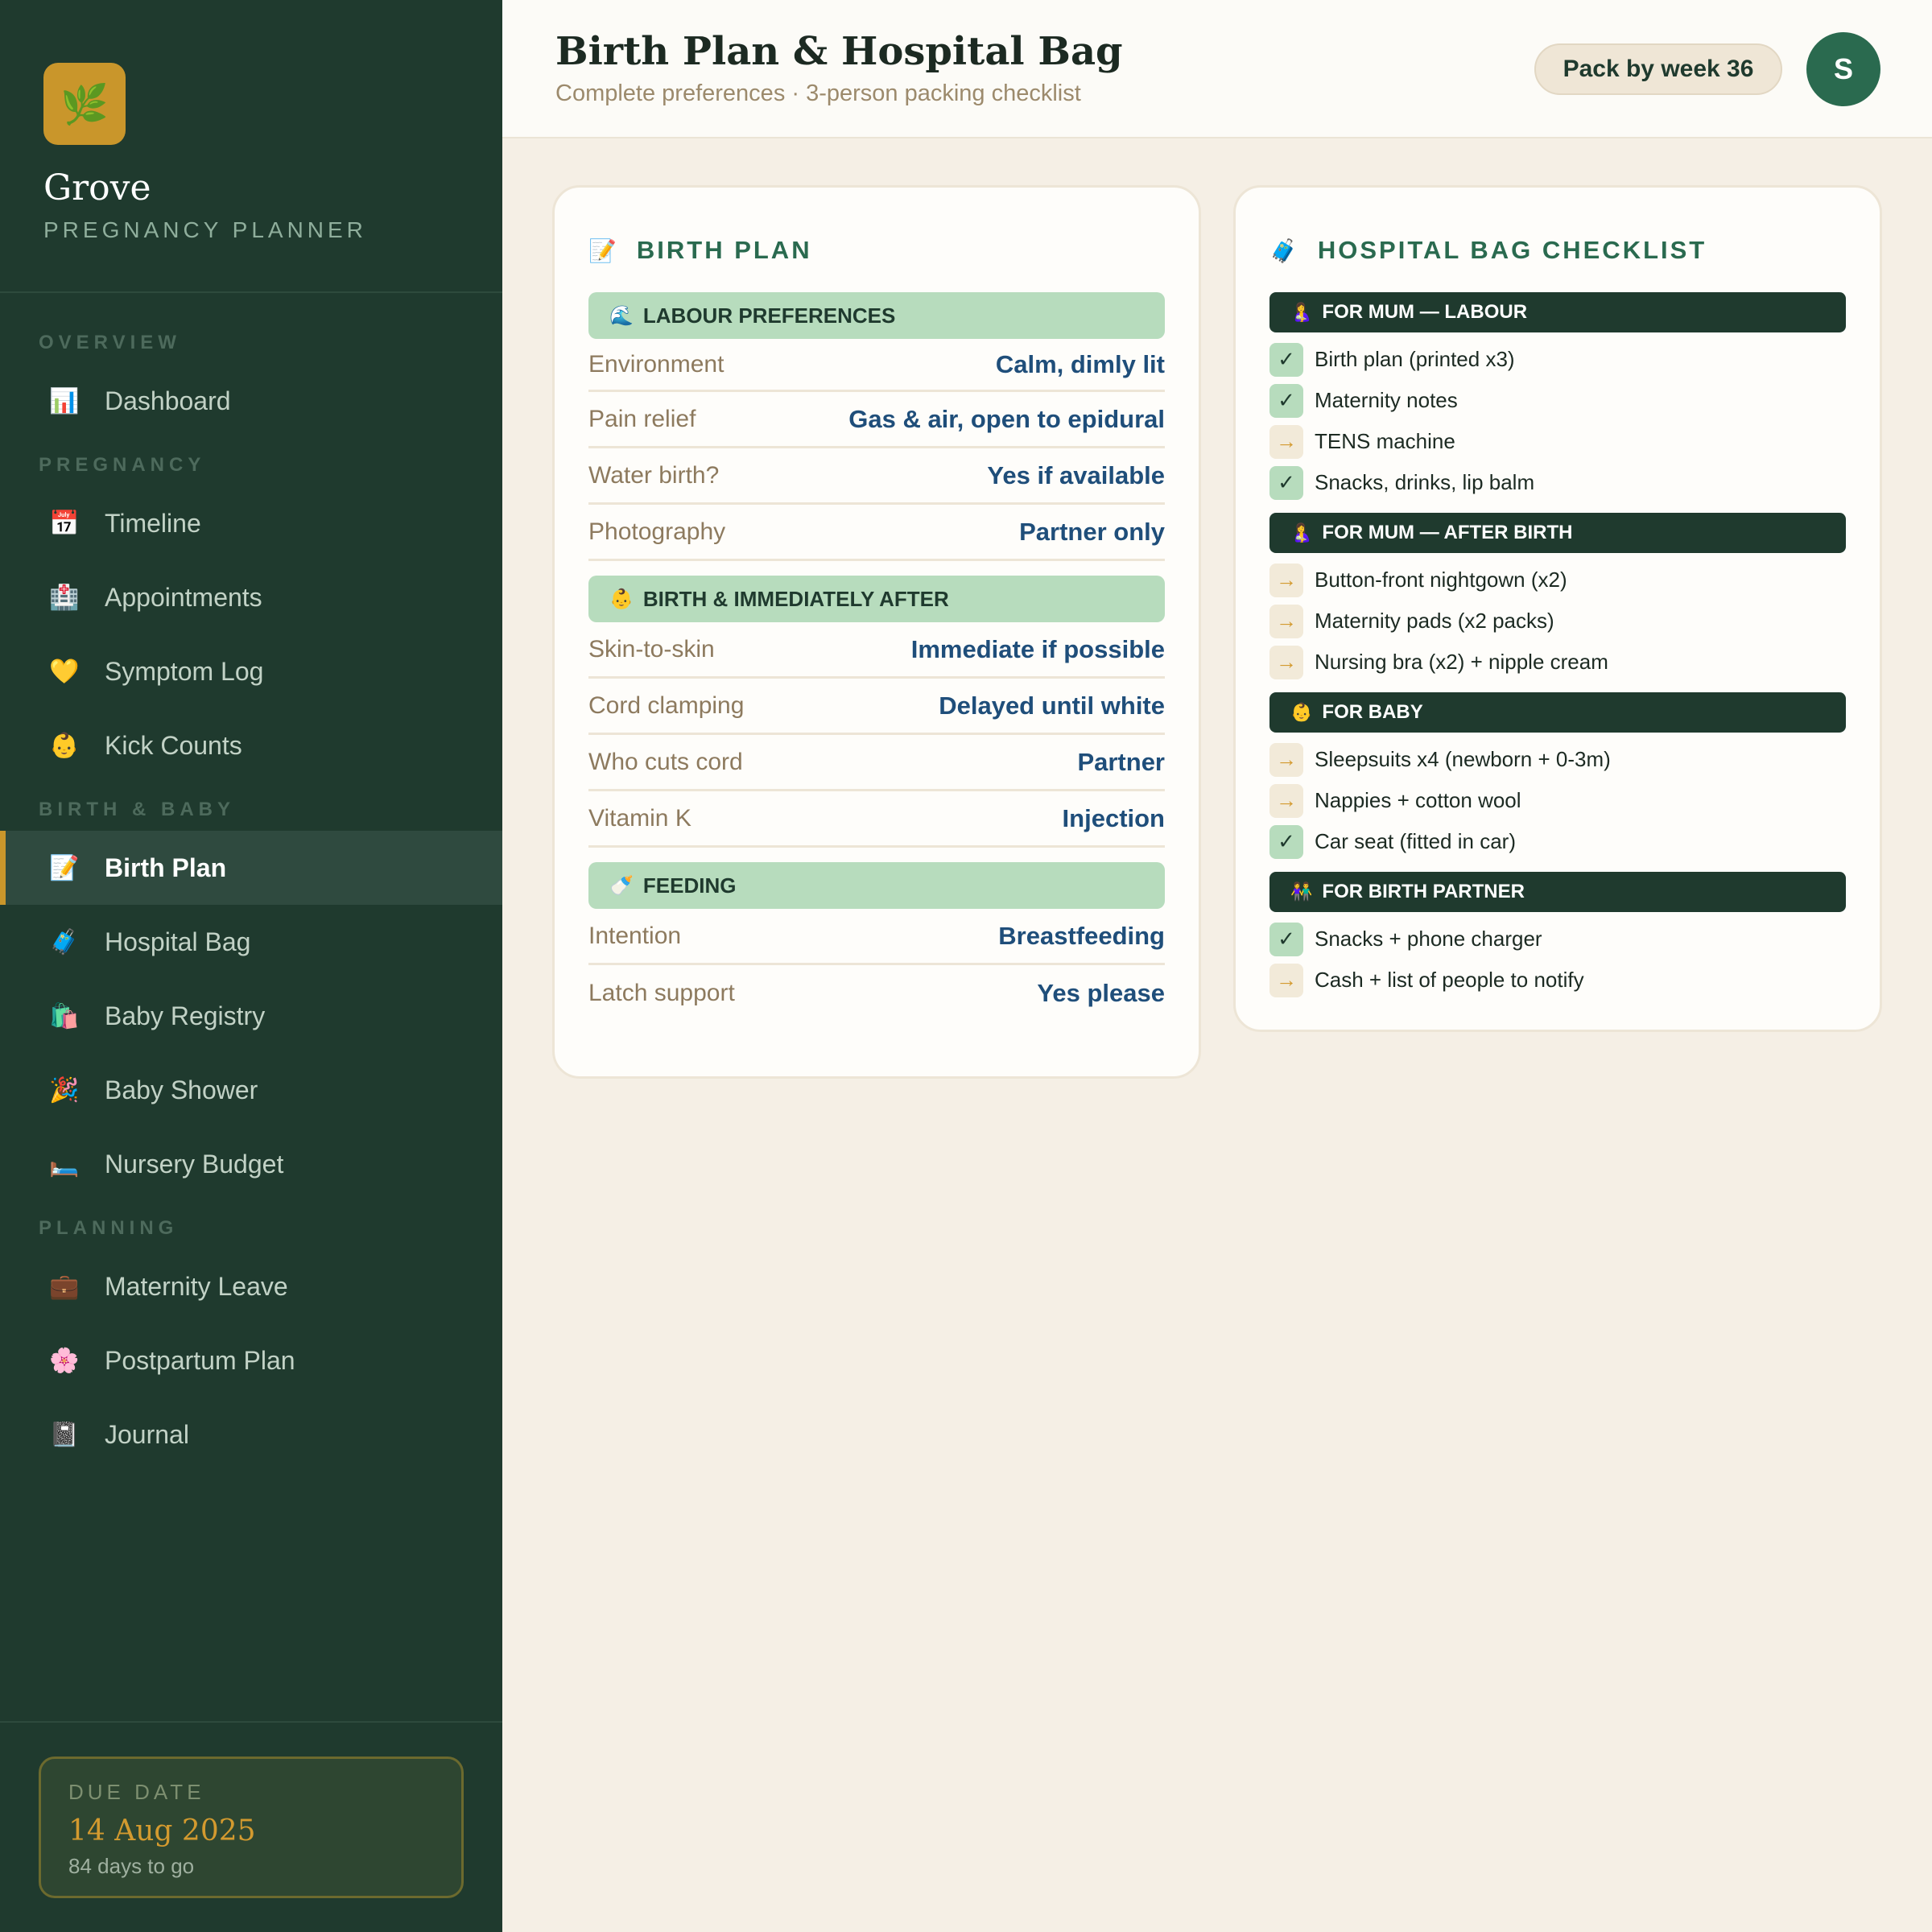  Describe the element at coordinates (109, 1228) in the screenshot. I see `nav-section-planning: PLANNING` at that location.